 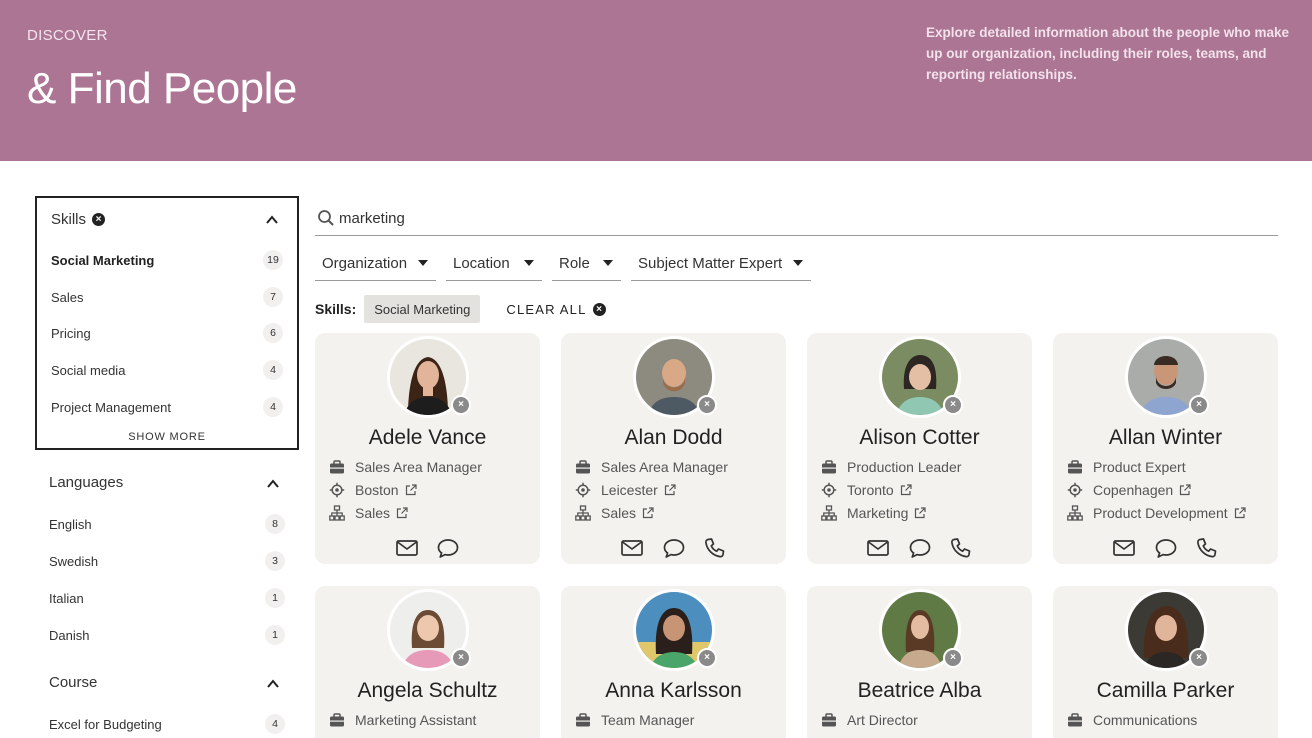 I want to click on caret-down-icon, so click(x=608, y=263).